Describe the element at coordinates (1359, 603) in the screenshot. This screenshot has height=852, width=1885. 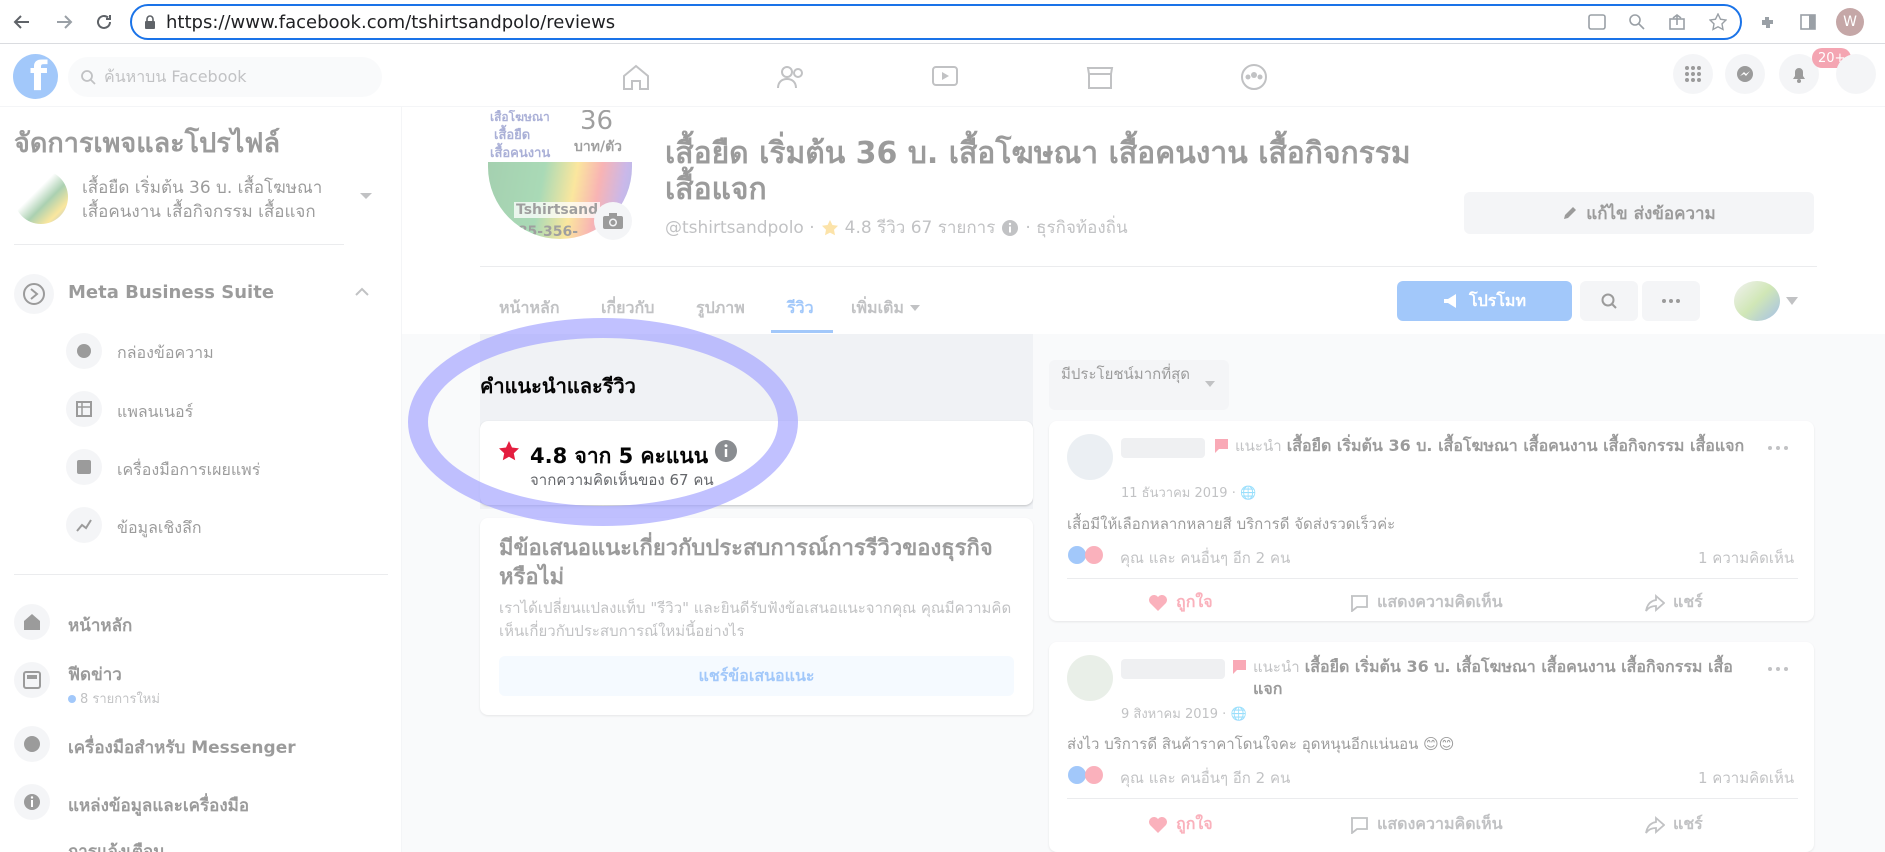
I see `comment-icon` at that location.